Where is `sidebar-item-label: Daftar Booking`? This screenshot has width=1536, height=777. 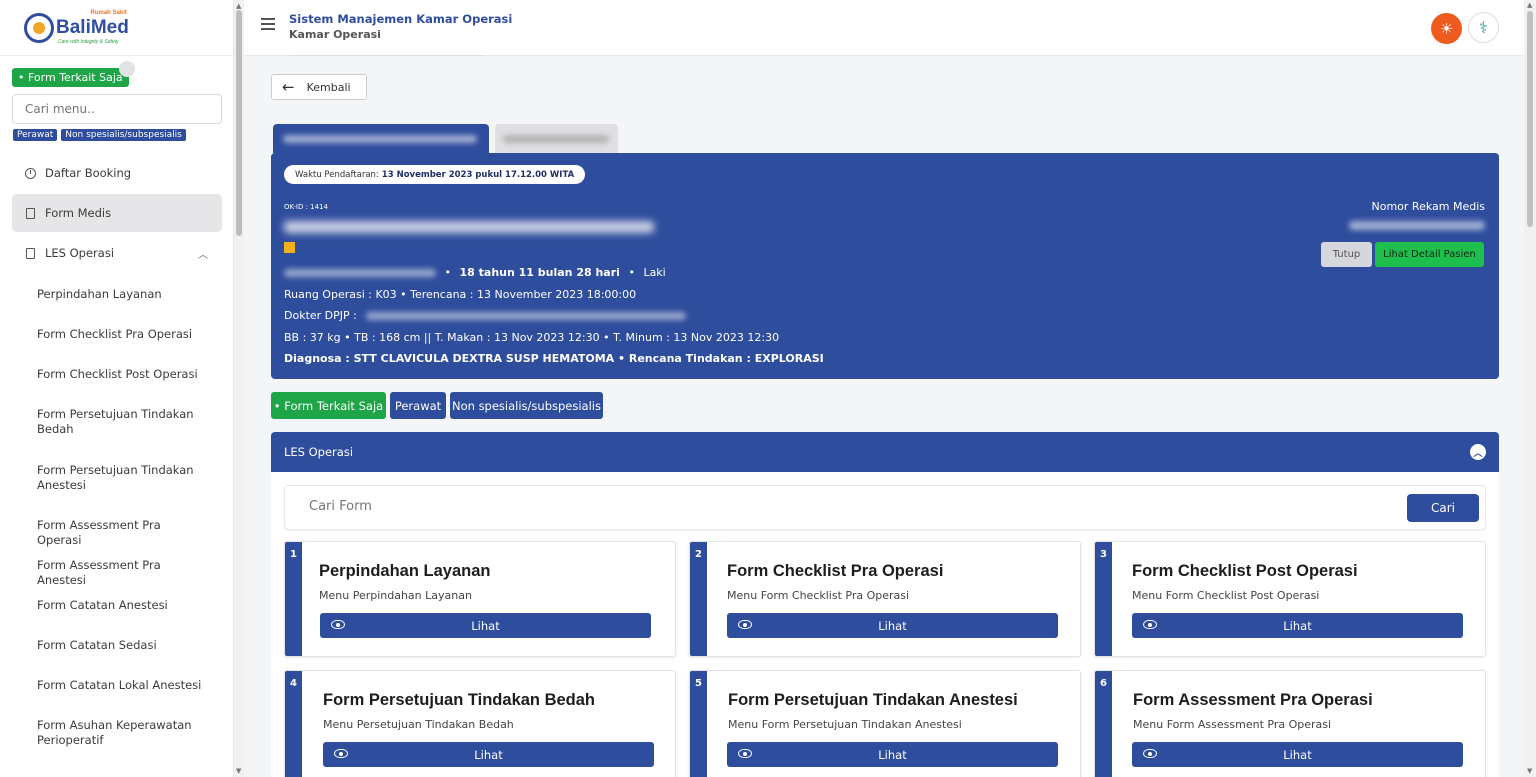
sidebar-item-label: Daftar Booking is located at coordinates (88, 173).